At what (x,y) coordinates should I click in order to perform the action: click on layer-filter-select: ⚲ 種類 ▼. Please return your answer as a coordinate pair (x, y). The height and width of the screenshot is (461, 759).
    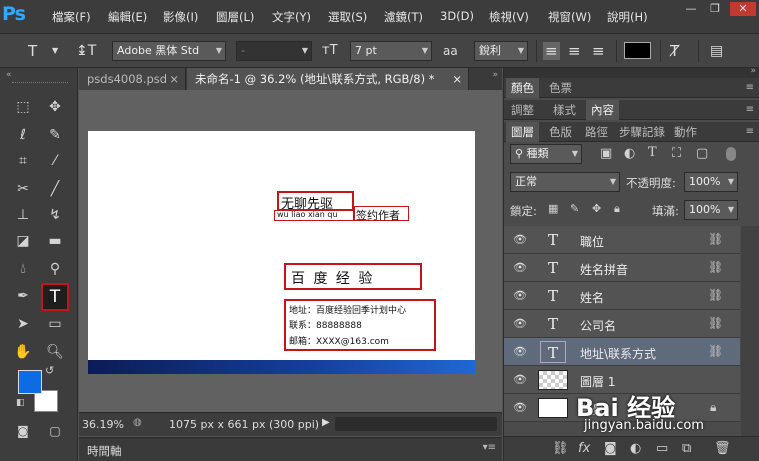
    Looking at the image, I should click on (546, 154).